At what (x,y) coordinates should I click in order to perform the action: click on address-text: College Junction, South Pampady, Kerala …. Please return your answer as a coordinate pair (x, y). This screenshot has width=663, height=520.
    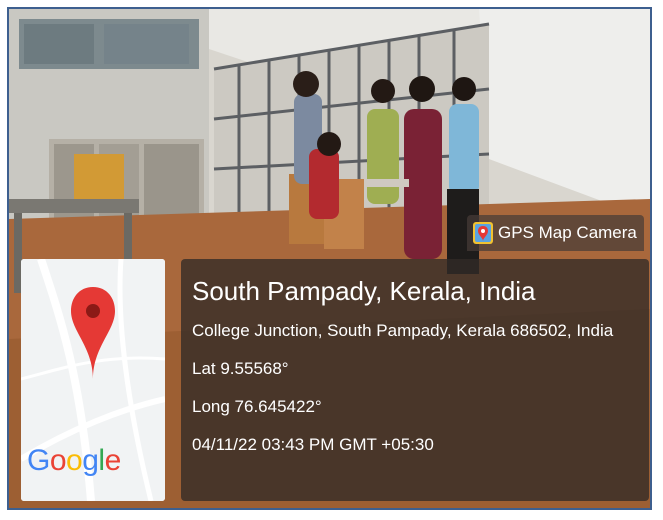
    Looking at the image, I should click on (403, 330).